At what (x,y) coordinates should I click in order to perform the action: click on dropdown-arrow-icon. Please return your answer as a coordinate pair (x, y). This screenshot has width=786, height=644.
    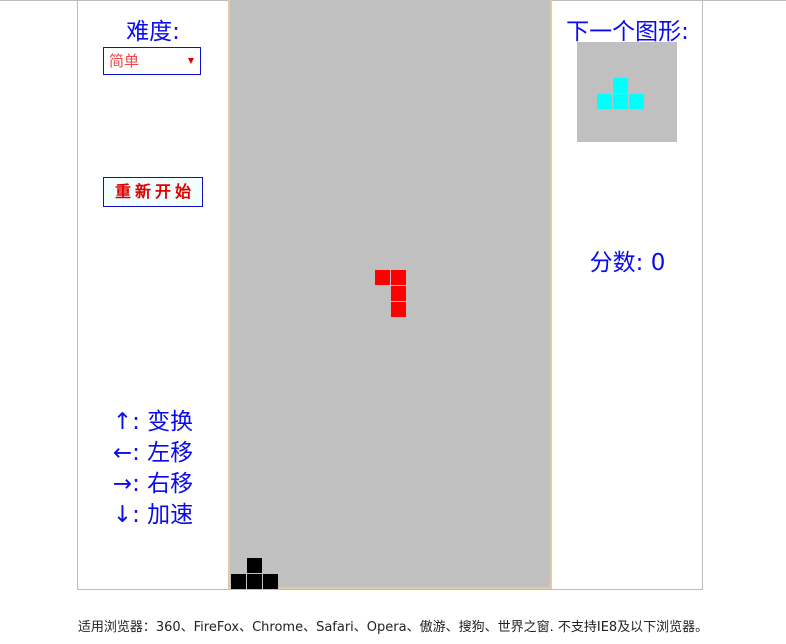
    Looking at the image, I should click on (191, 61).